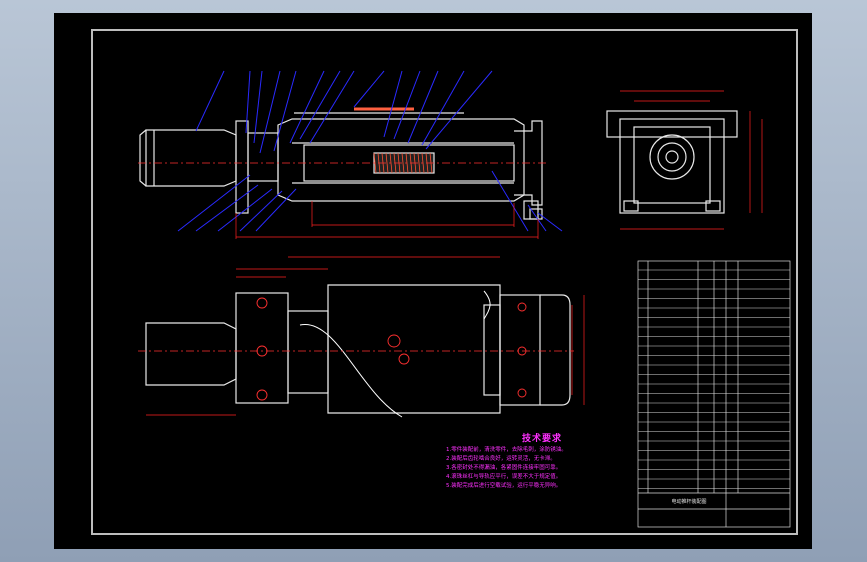  What do you see at coordinates (387, 220) in the screenshot?
I see `front-dimensions` at bounding box center [387, 220].